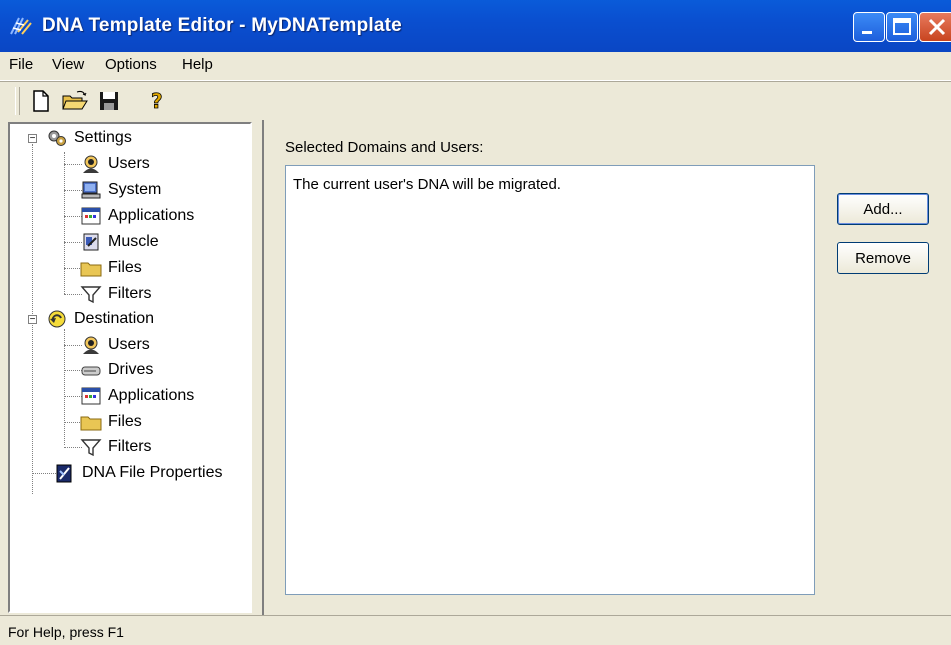 The height and width of the screenshot is (645, 951). What do you see at coordinates (475, 26) in the screenshot?
I see `title-bar: DNA Template Editor - MyDNATemplate` at bounding box center [475, 26].